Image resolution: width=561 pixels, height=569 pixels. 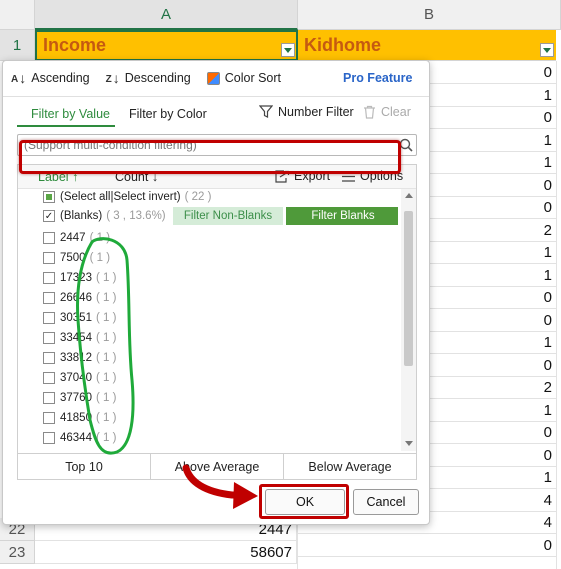 What do you see at coordinates (409, 195) in the screenshot?
I see `scroll-up-icon` at bounding box center [409, 195].